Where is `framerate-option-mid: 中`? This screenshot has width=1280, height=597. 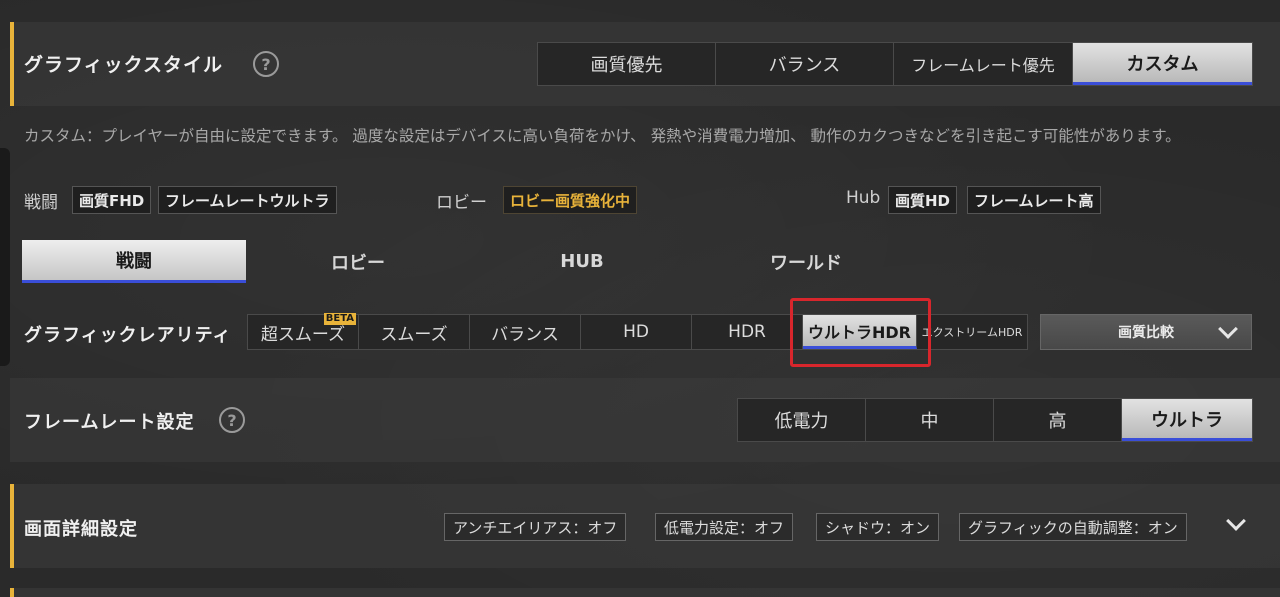
framerate-option-mid: 中 is located at coordinates (930, 420).